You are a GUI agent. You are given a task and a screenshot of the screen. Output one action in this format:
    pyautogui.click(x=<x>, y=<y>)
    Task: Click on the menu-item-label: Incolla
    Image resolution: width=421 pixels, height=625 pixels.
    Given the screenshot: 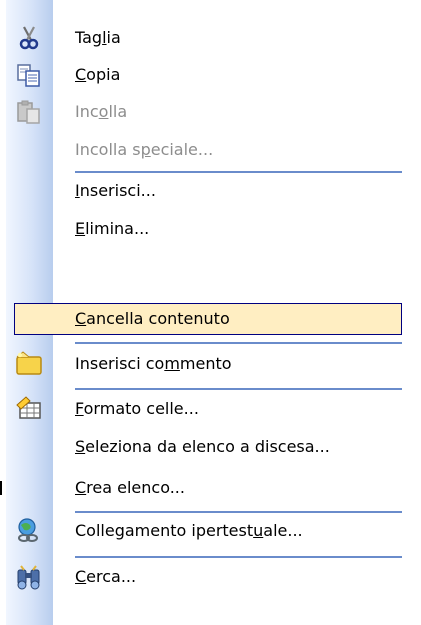 What is the action you would take?
    pyautogui.click(x=101, y=111)
    